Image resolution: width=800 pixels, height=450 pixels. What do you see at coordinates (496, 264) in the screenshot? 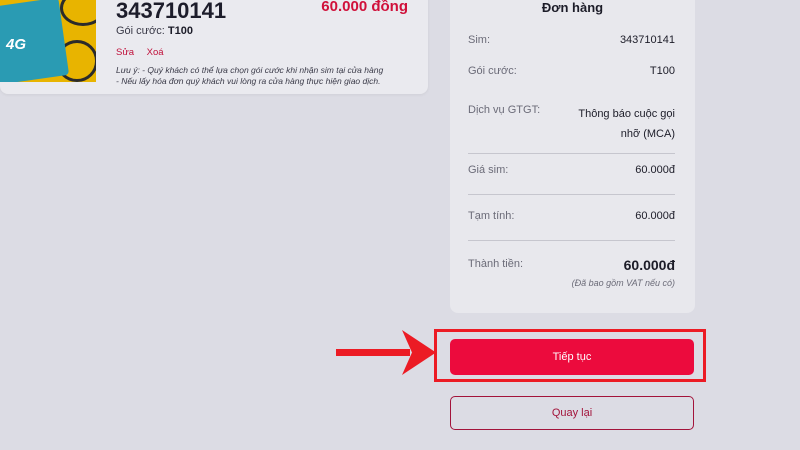
I see `total-label: Thành tiền:` at bounding box center [496, 264].